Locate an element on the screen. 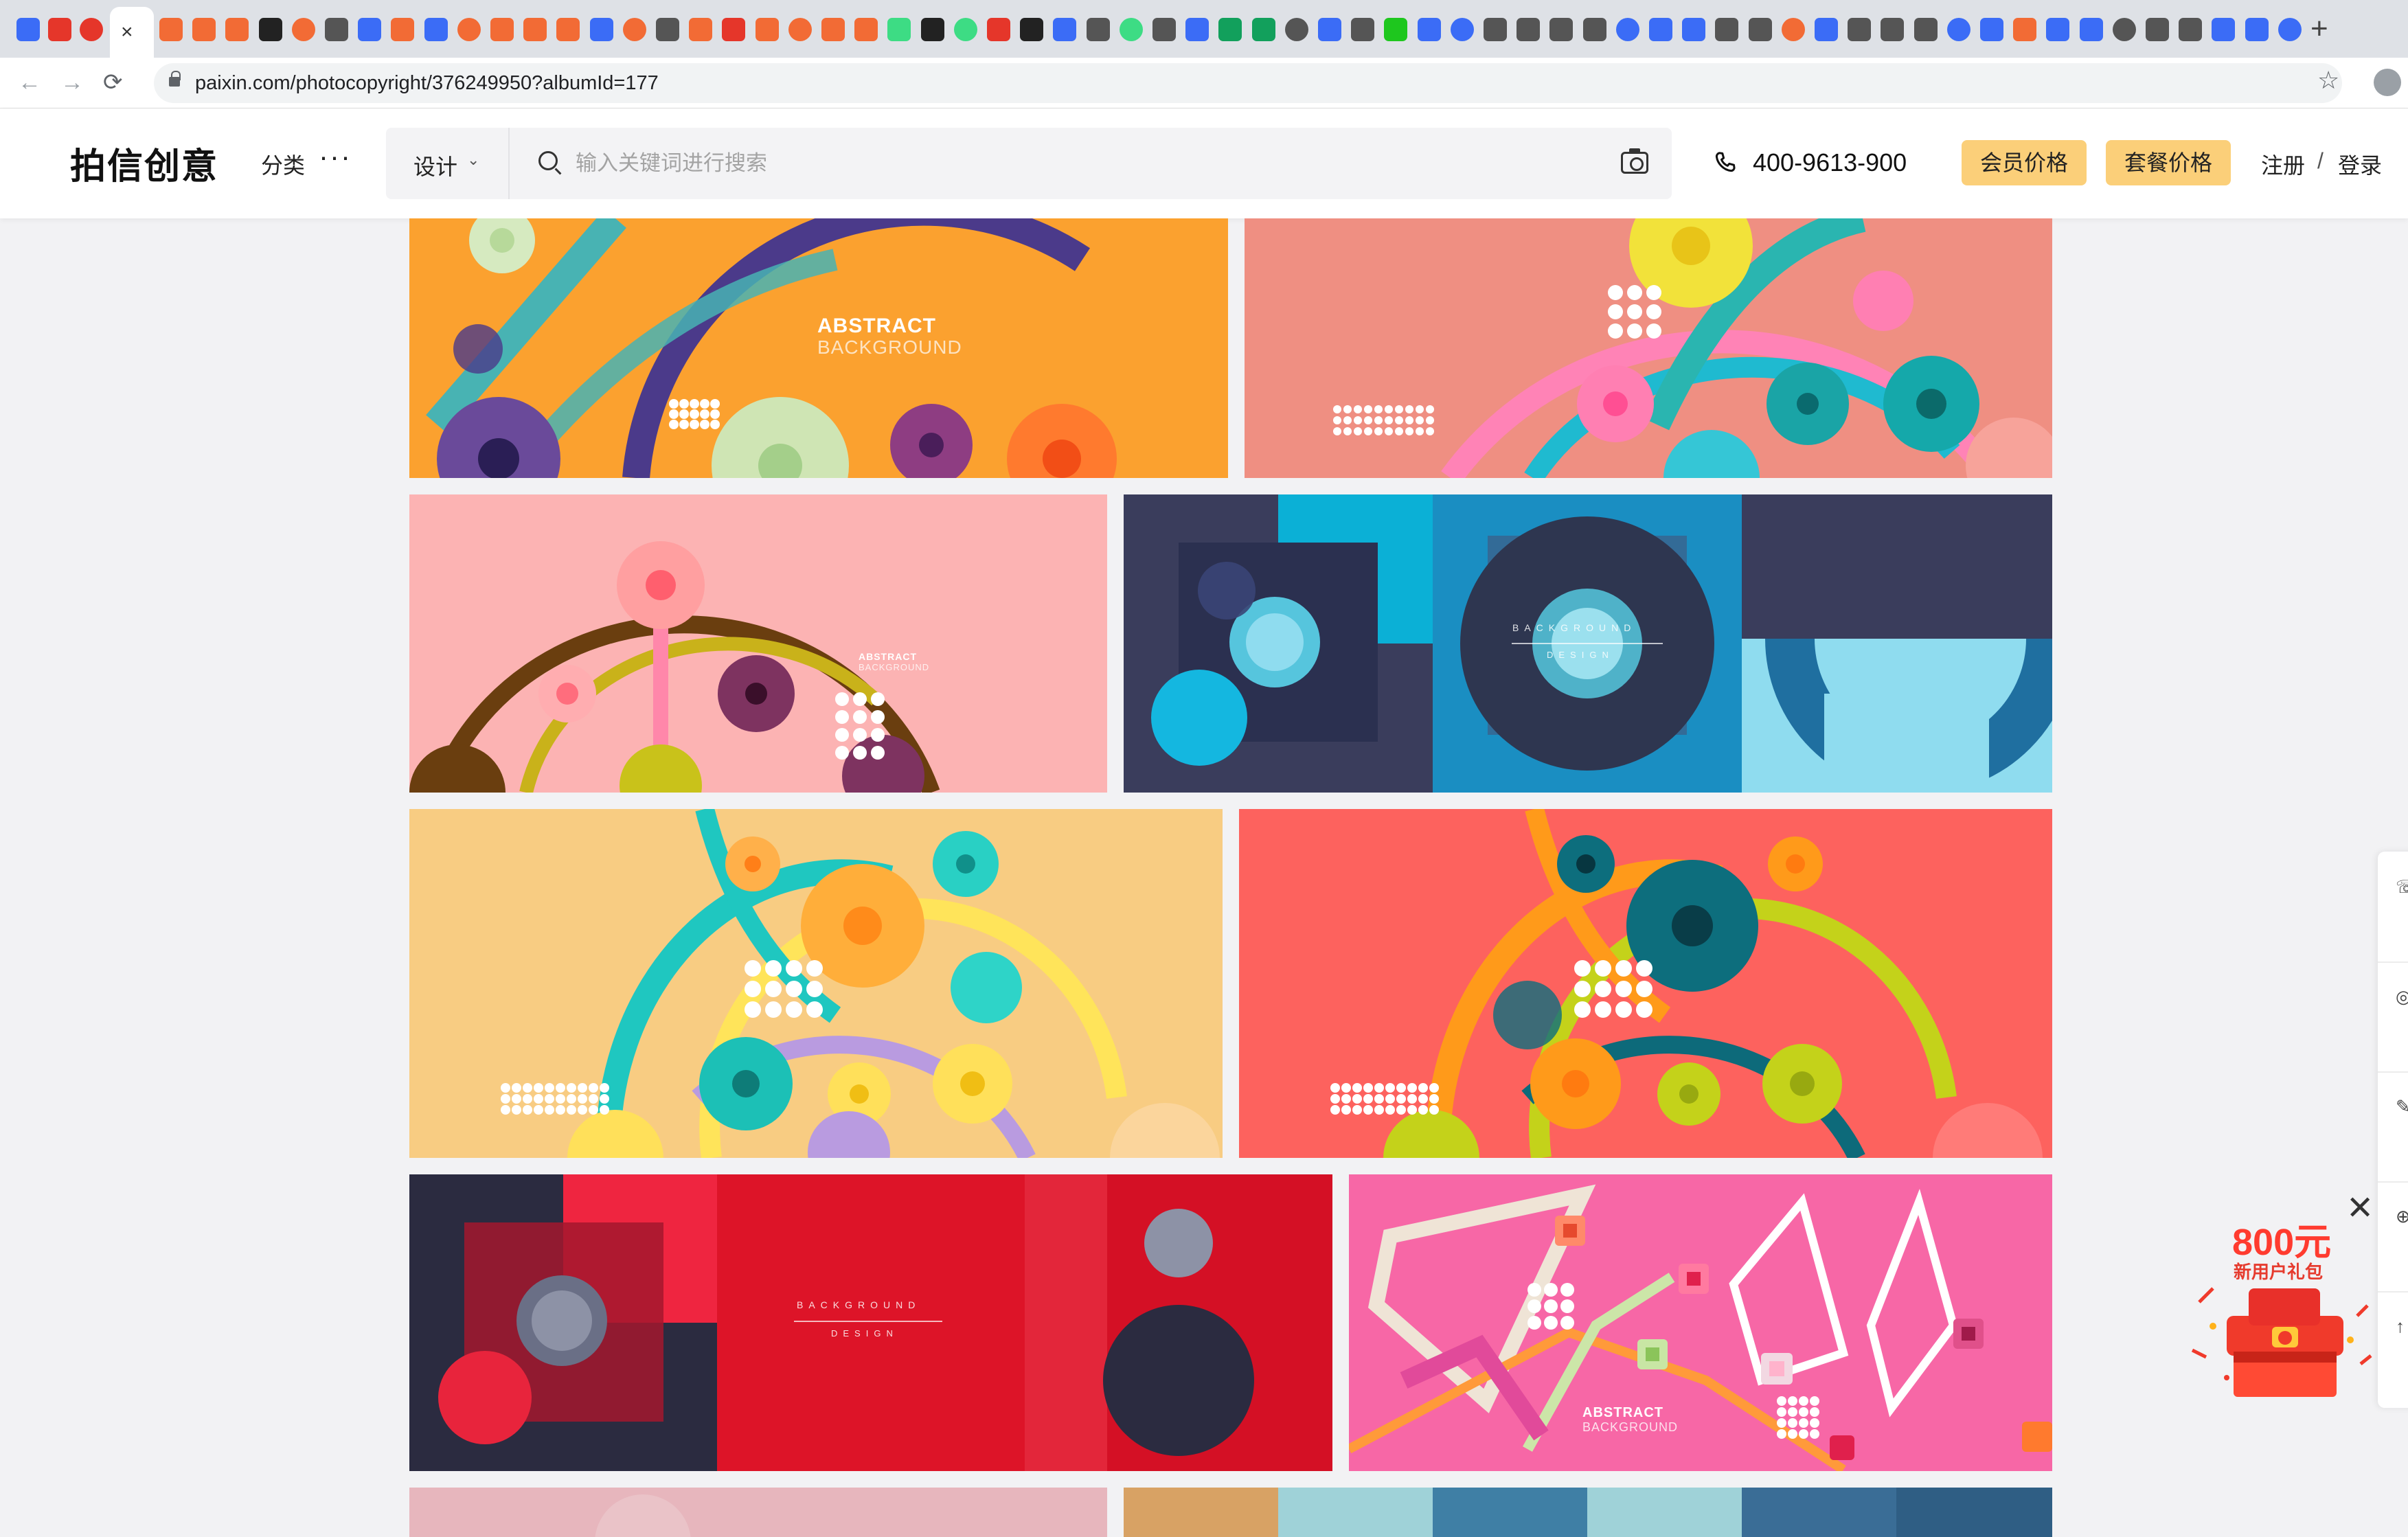 The height and width of the screenshot is (1537, 2408). active-tab: × is located at coordinates (132, 32).